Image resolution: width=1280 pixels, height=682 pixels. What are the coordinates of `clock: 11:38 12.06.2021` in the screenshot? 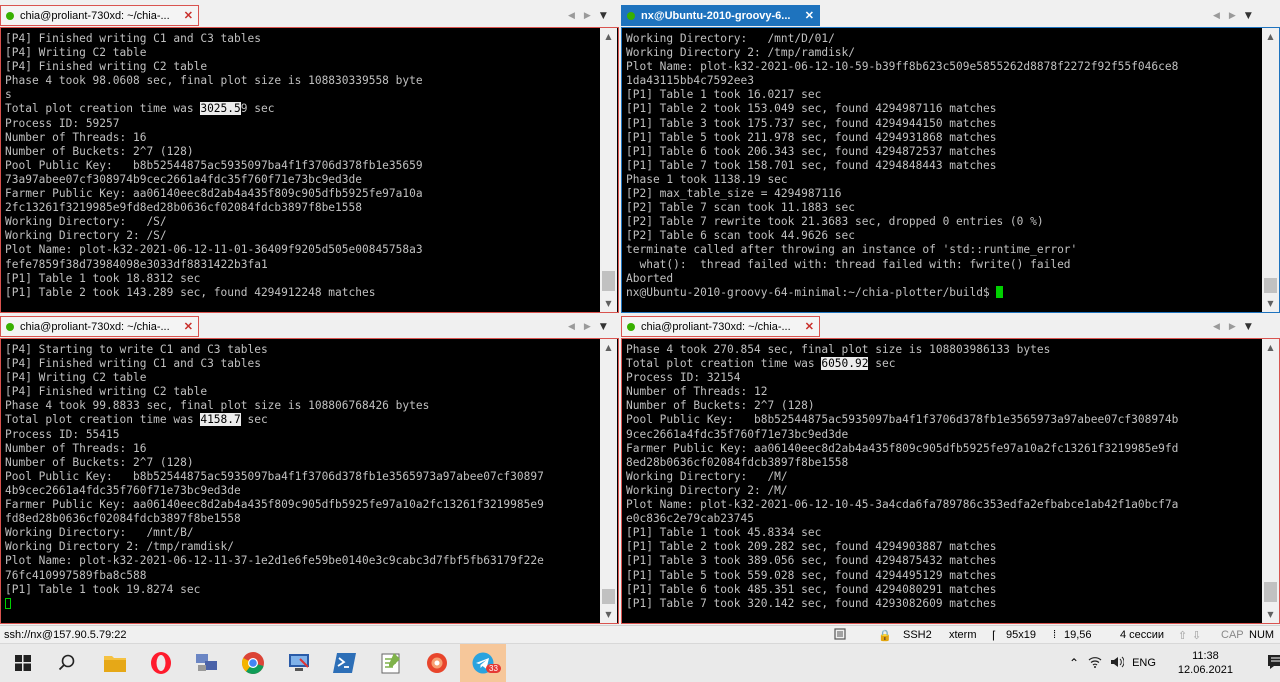 It's located at (1205, 663).